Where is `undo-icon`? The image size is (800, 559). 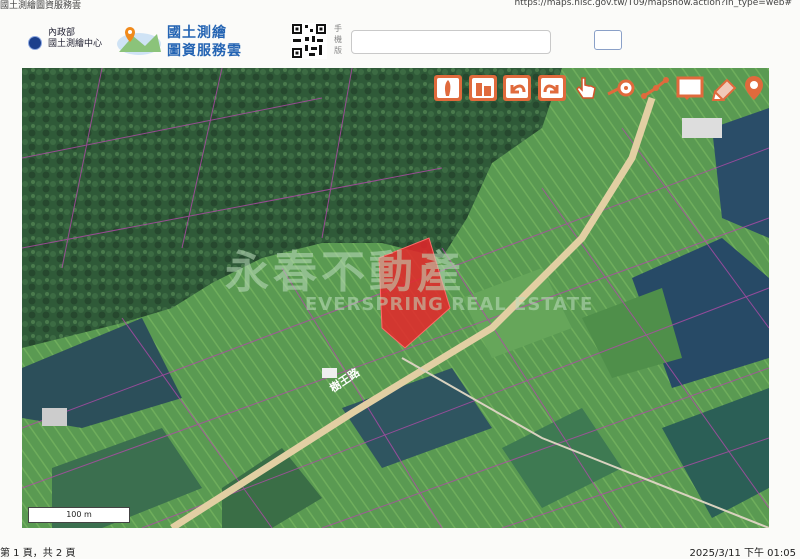
undo-icon is located at coordinates (517, 88).